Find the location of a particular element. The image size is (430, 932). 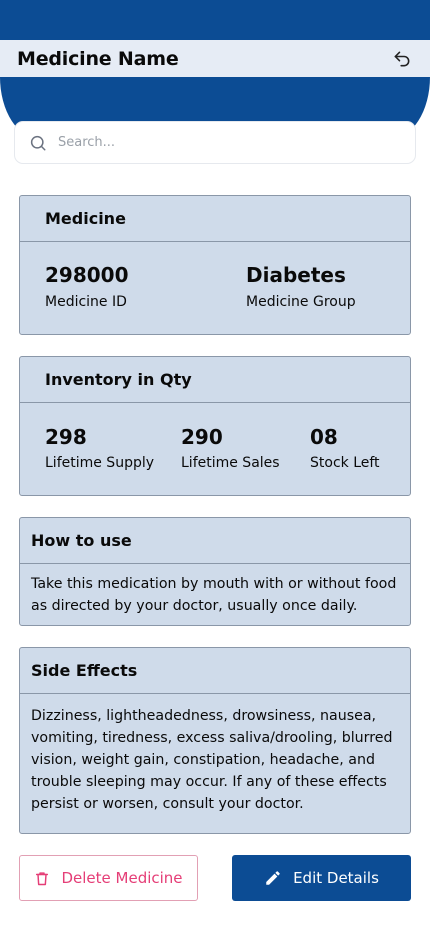

edit-details-button: Edit Details is located at coordinates (321, 878).